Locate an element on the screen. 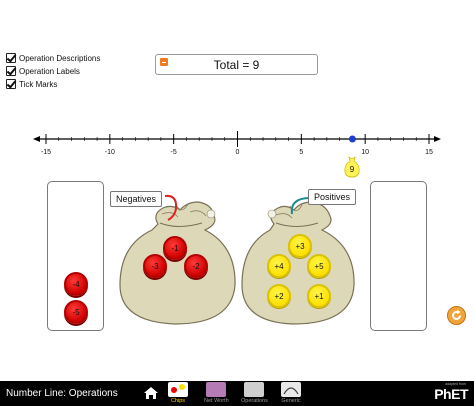 Image resolution: width=474 pixels, height=406 pixels. total-panel: Total = 9 is located at coordinates (236, 64).